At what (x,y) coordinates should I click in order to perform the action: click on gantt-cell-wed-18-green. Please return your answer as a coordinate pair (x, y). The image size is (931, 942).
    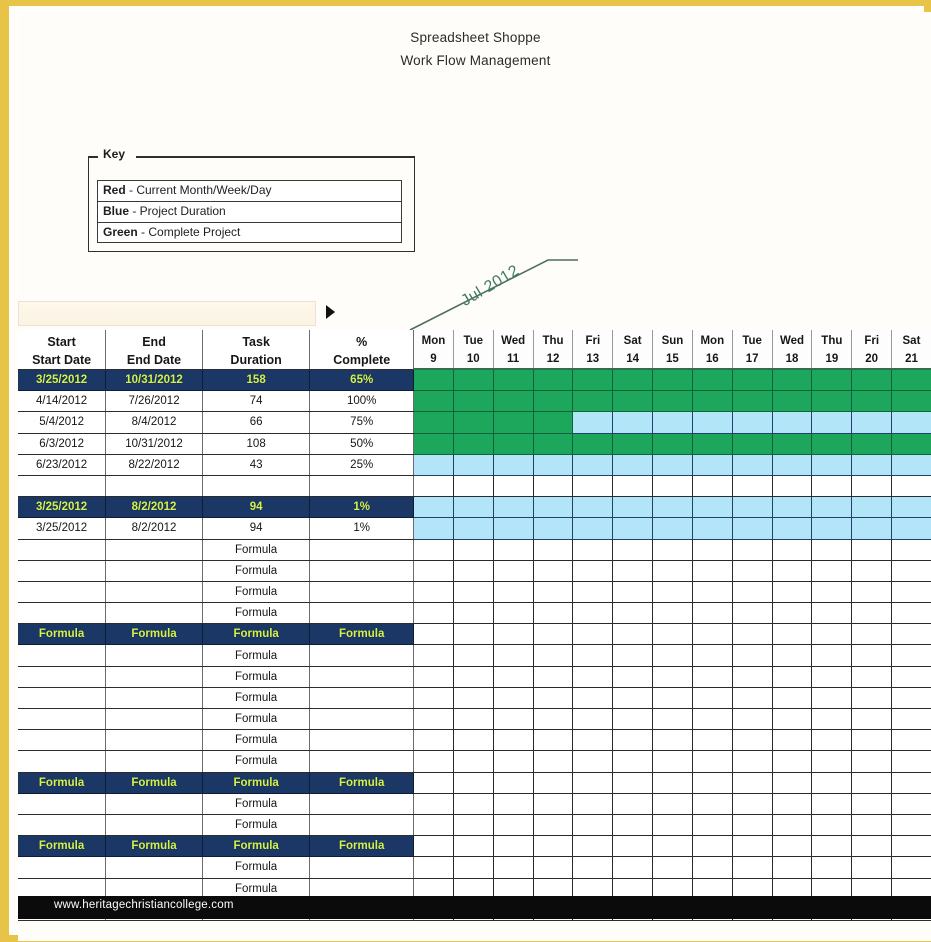
    Looking at the image, I should click on (792, 380).